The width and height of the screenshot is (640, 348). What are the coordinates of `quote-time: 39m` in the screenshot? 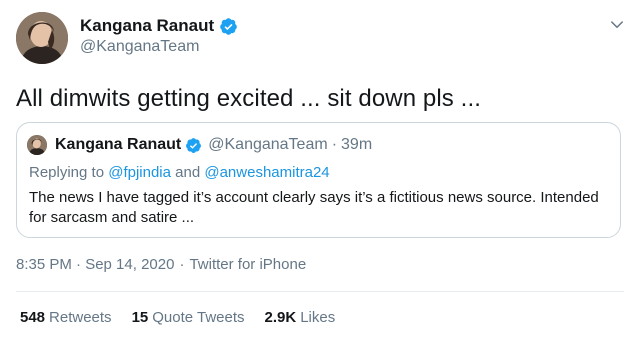 It's located at (356, 145).